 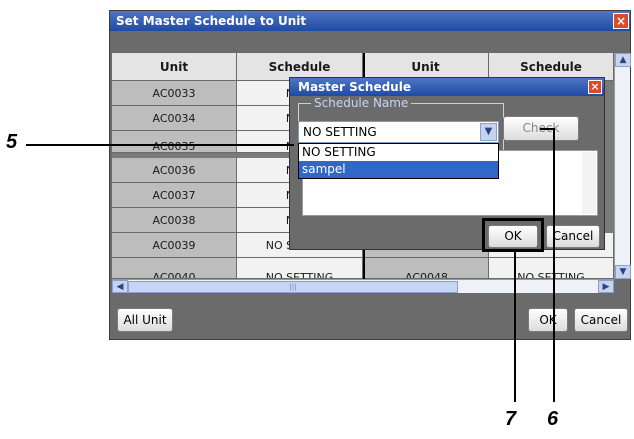 What do you see at coordinates (174, 195) in the screenshot?
I see `table-cell-unit: AC0037` at bounding box center [174, 195].